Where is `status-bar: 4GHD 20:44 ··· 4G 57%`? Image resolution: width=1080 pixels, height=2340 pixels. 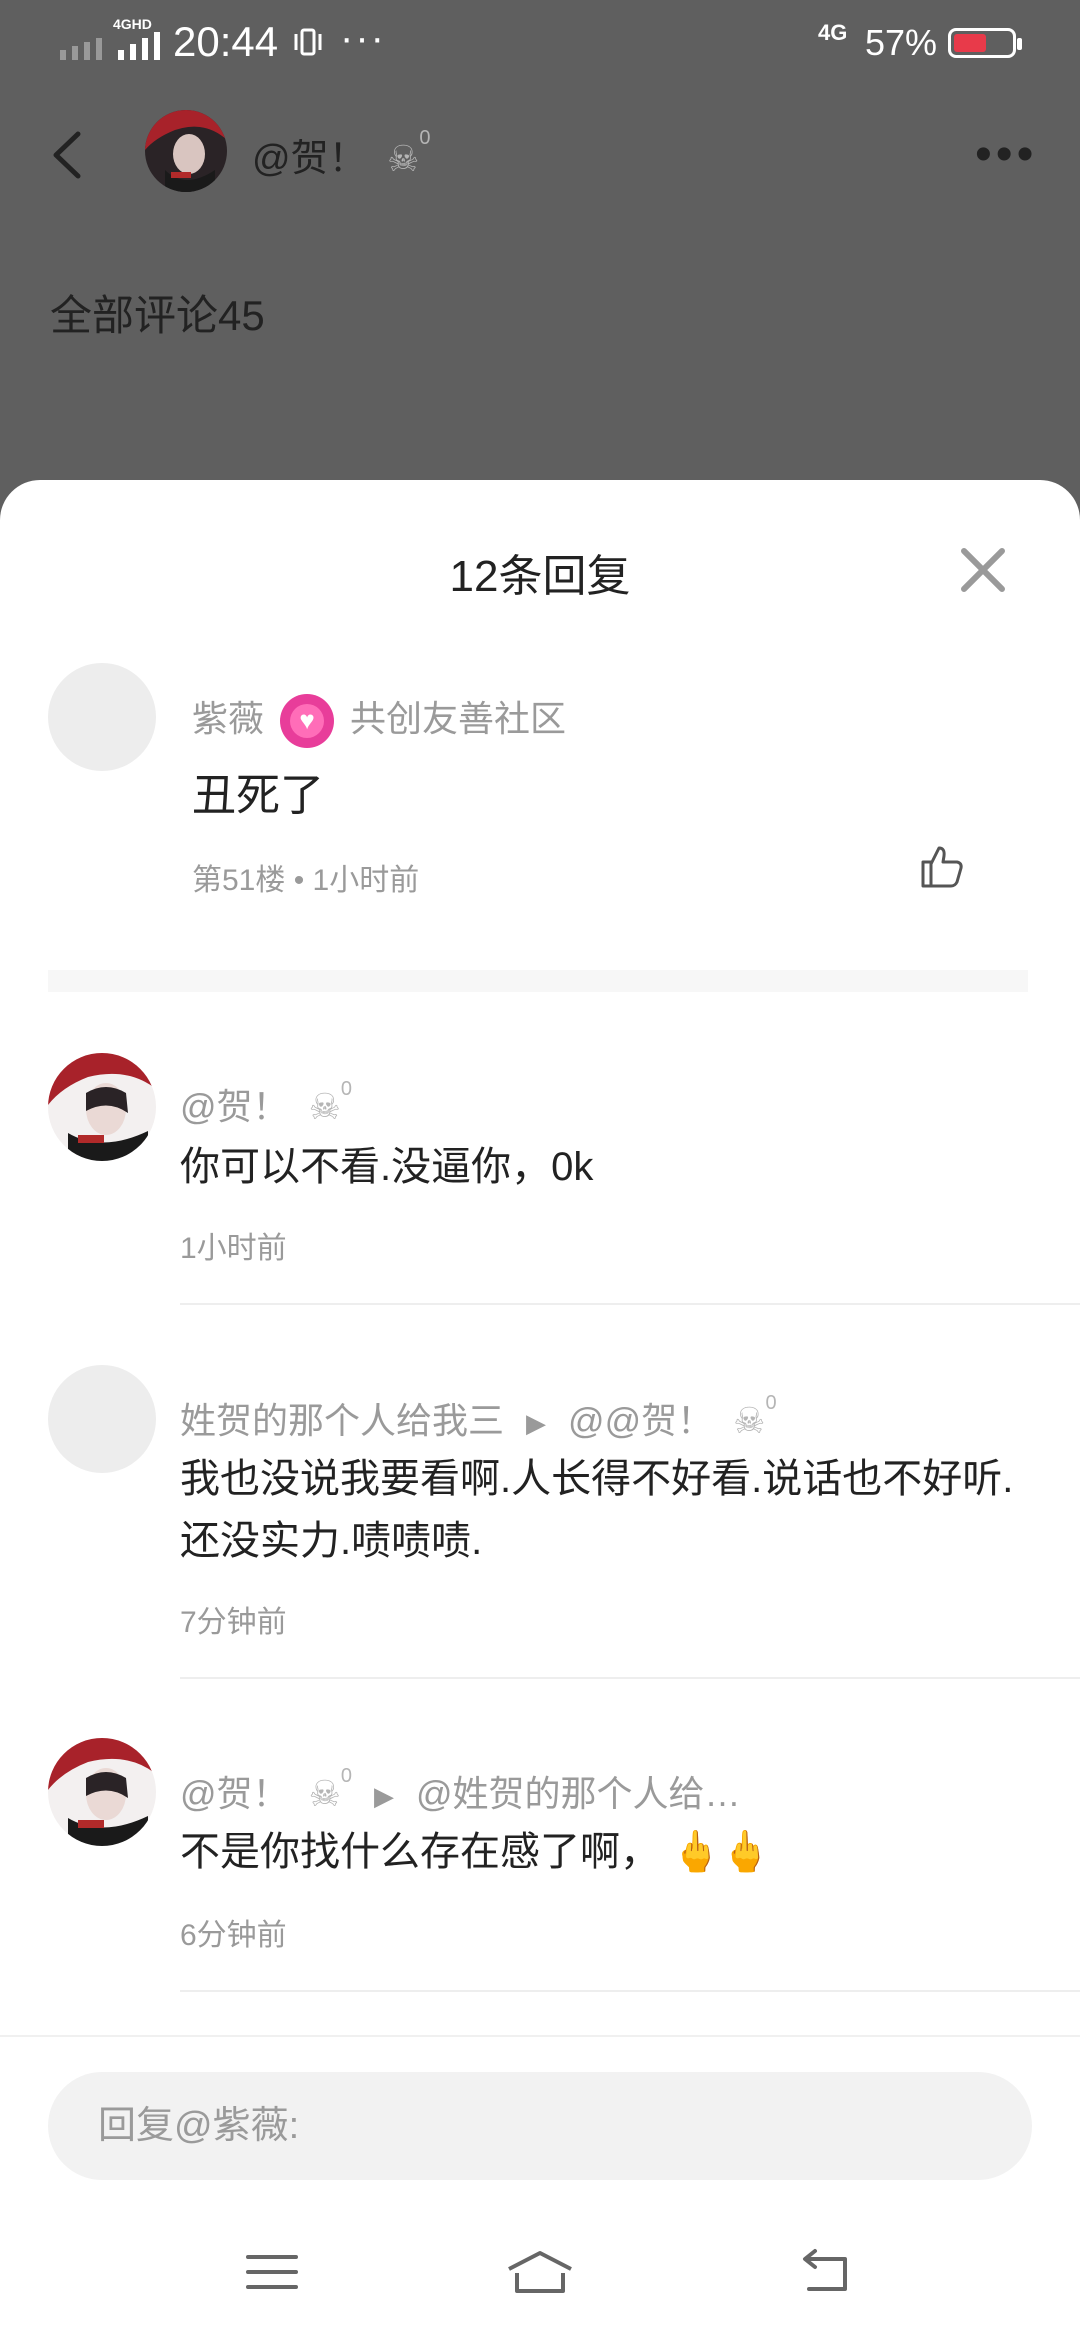
status-bar: 4GHD 20:44 ··· 4G 57% is located at coordinates (540, 45).